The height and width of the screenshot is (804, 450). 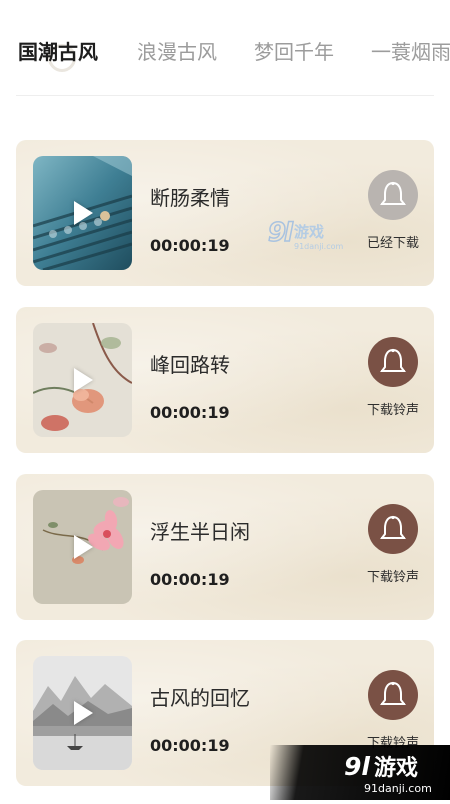 I want to click on tab-guochao-gufeng: 国潮古风, so click(x=58, y=50).